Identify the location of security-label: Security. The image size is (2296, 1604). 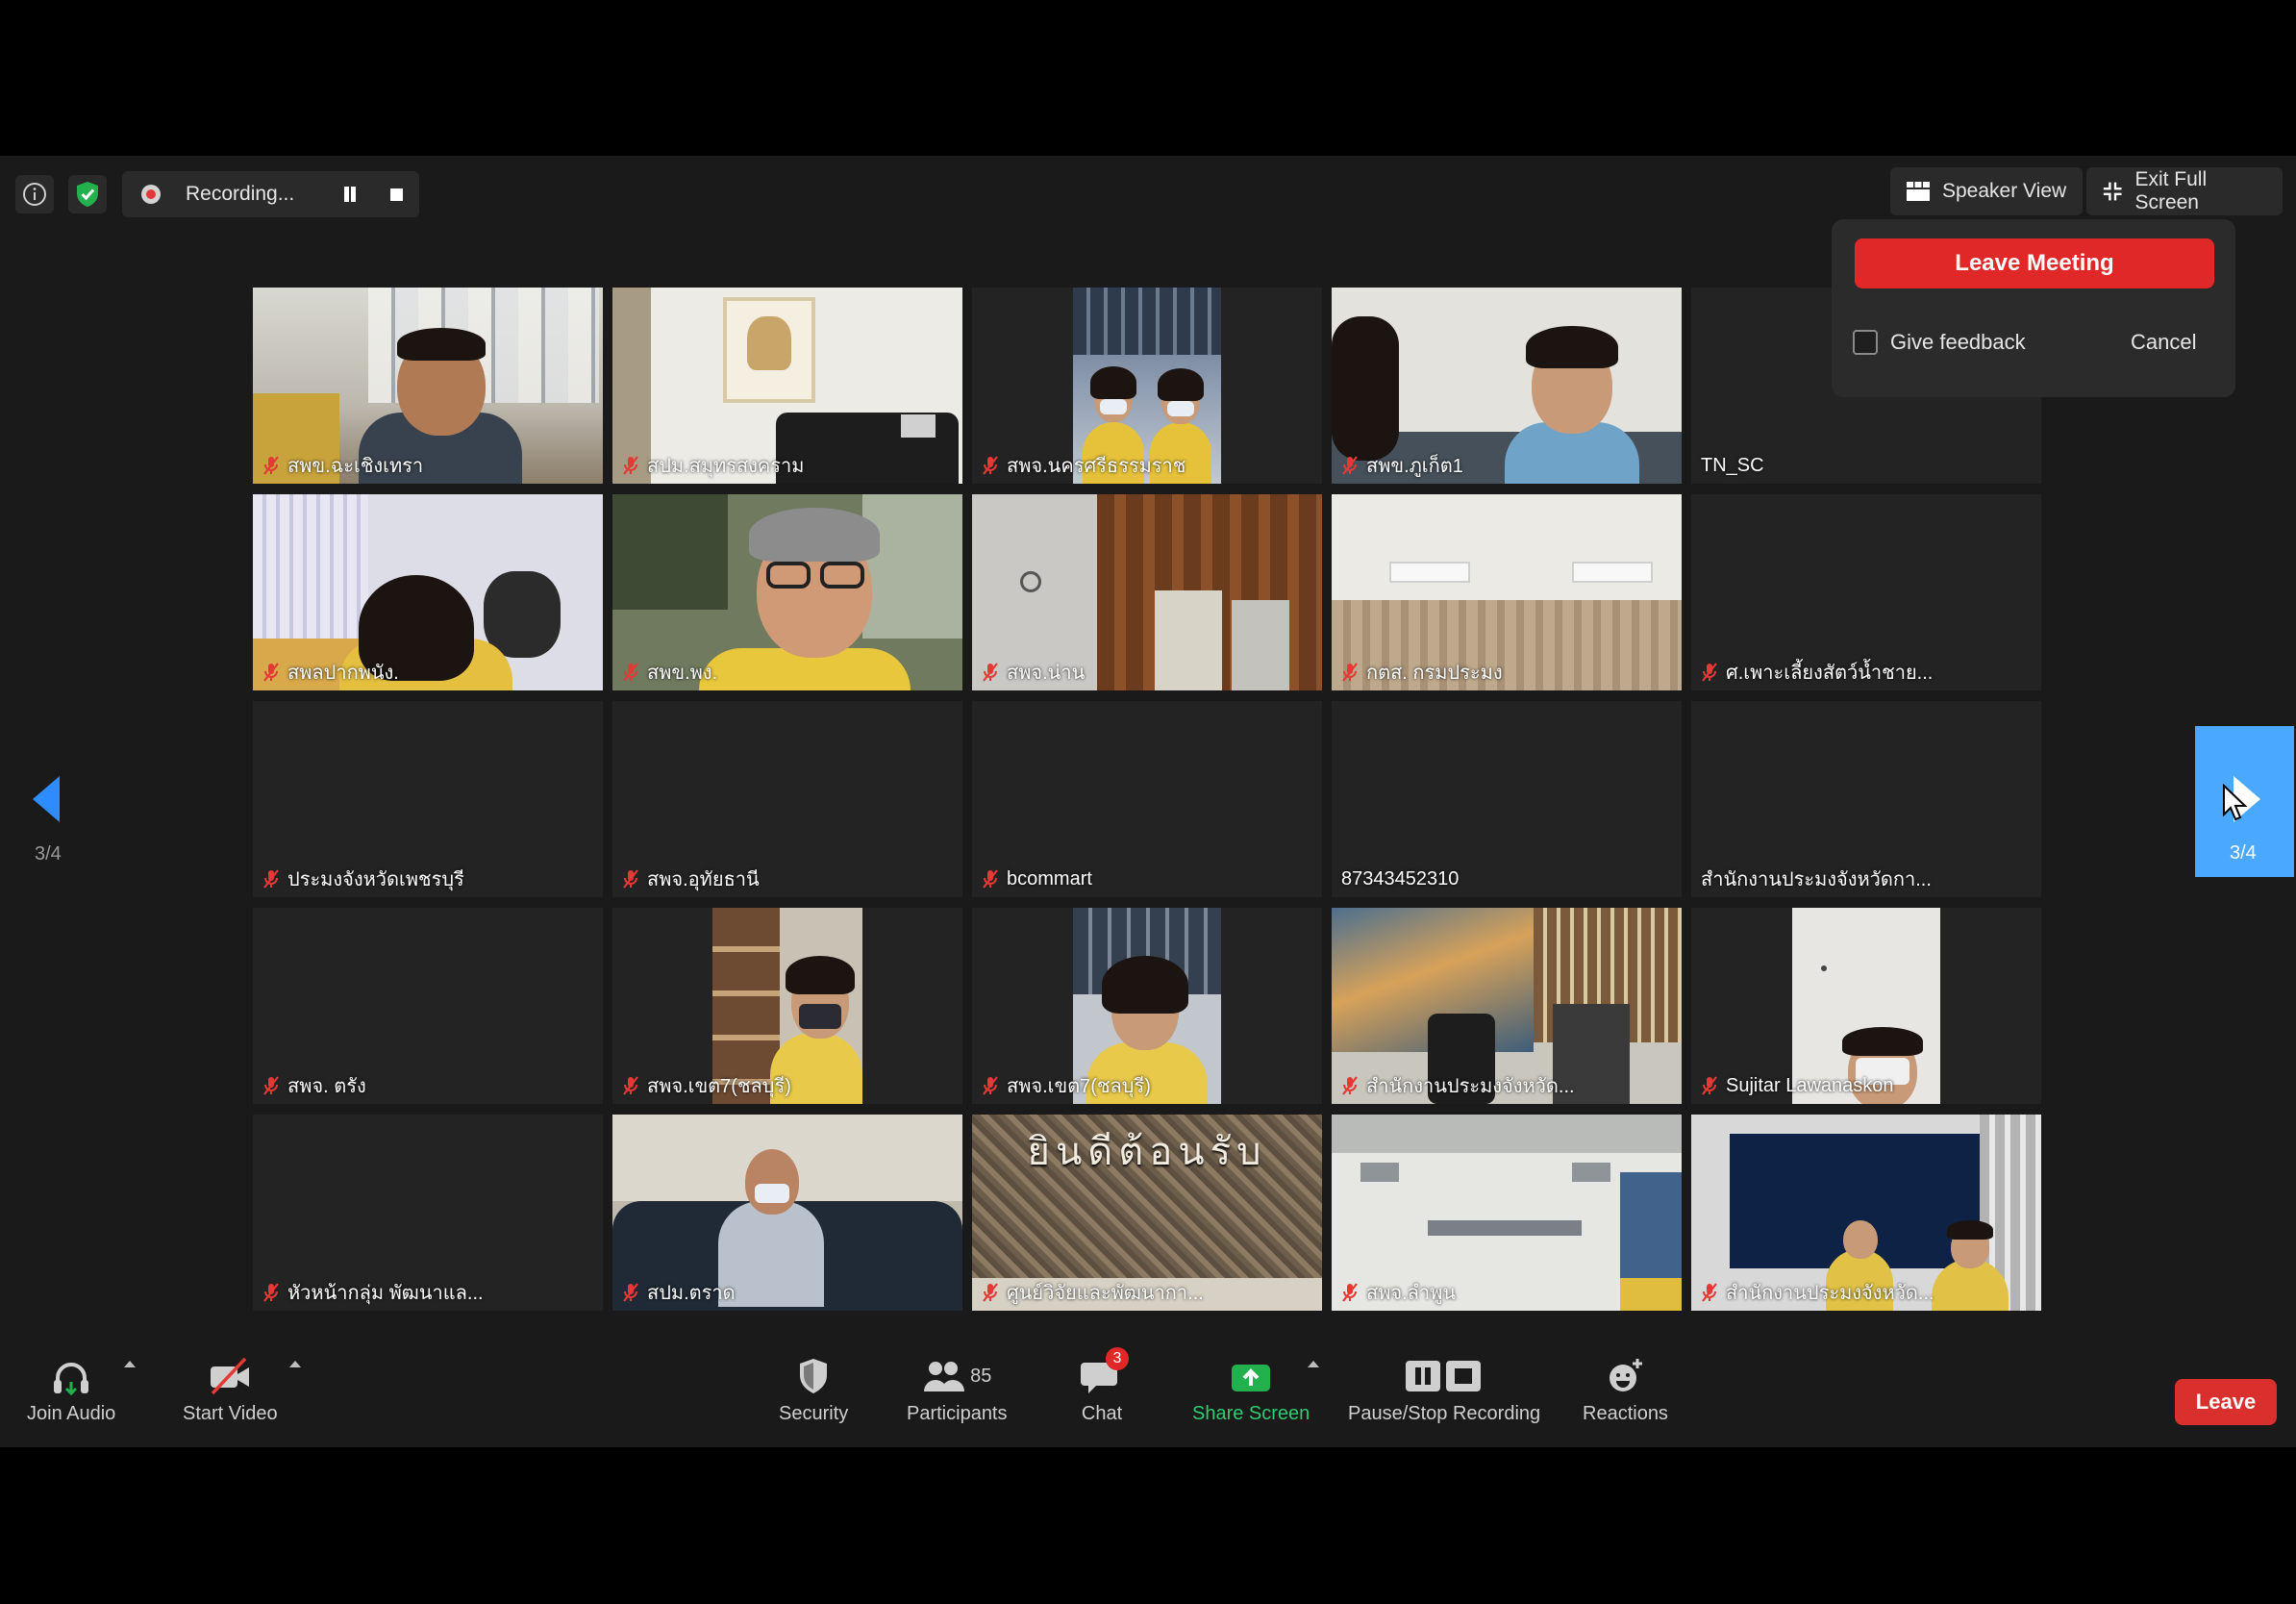
(814, 1413).